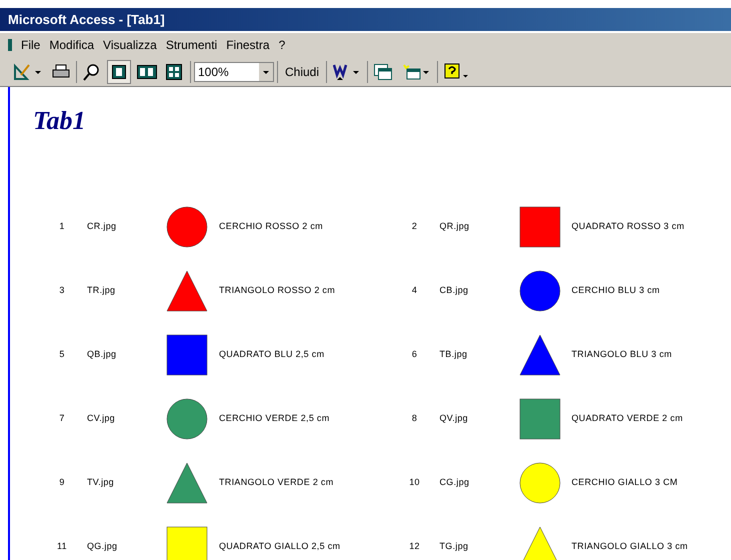 The height and width of the screenshot is (560, 731). Describe the element at coordinates (62, 483) in the screenshot. I see `record-number: 9` at that location.